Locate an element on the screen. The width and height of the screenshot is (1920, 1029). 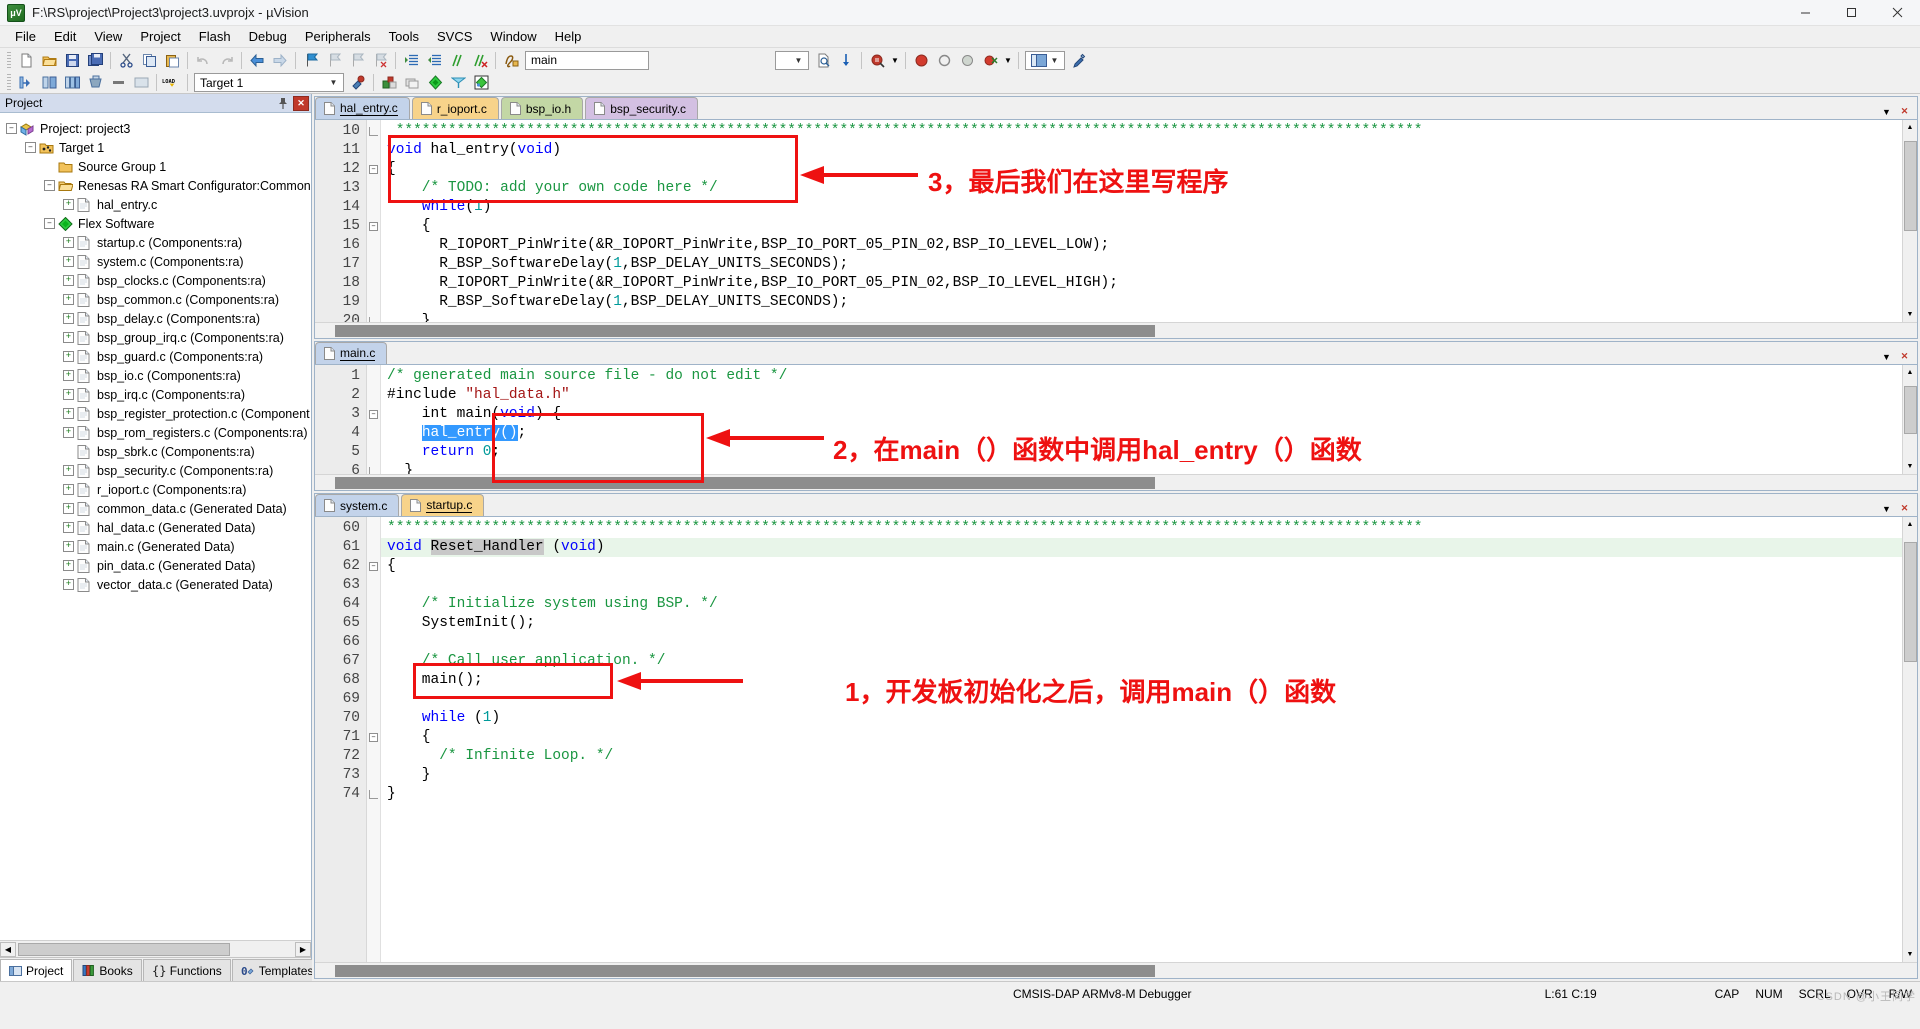
indent-right-icon is located at coordinates (411, 60).